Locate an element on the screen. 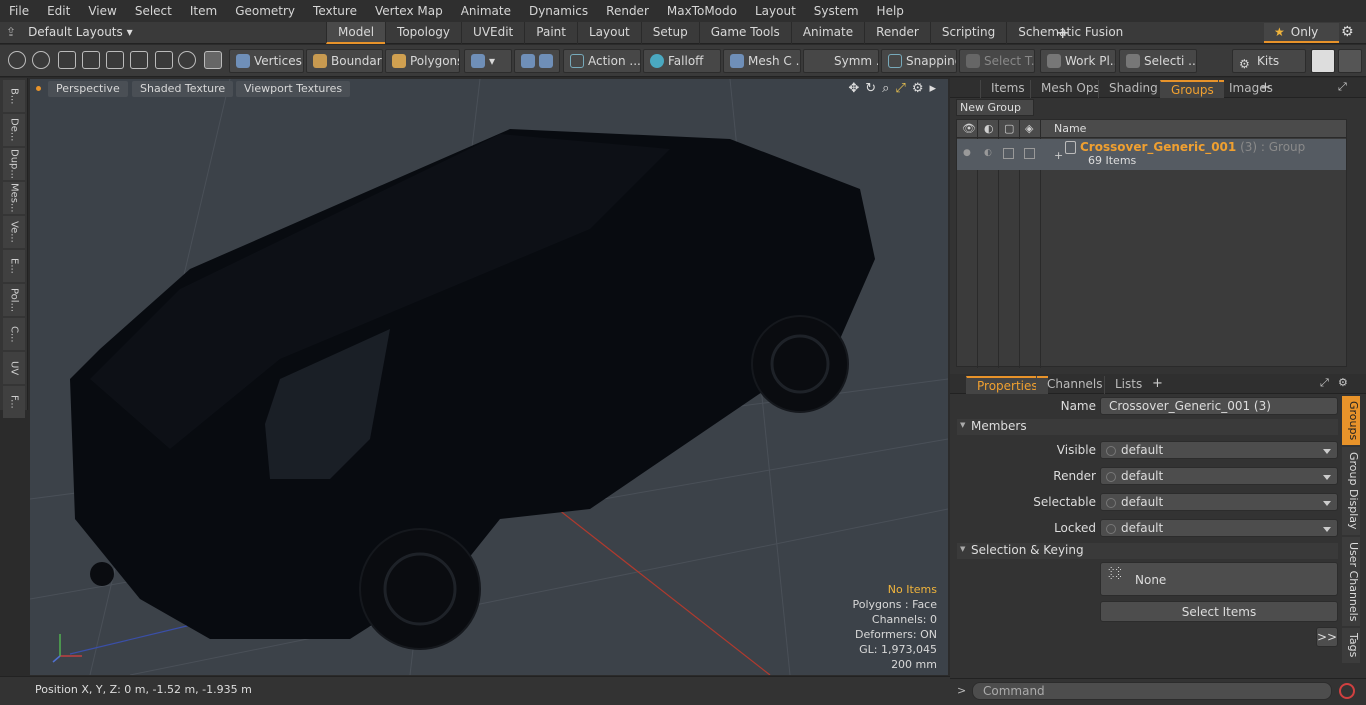  unreal-icon is located at coordinates (1350, 61).